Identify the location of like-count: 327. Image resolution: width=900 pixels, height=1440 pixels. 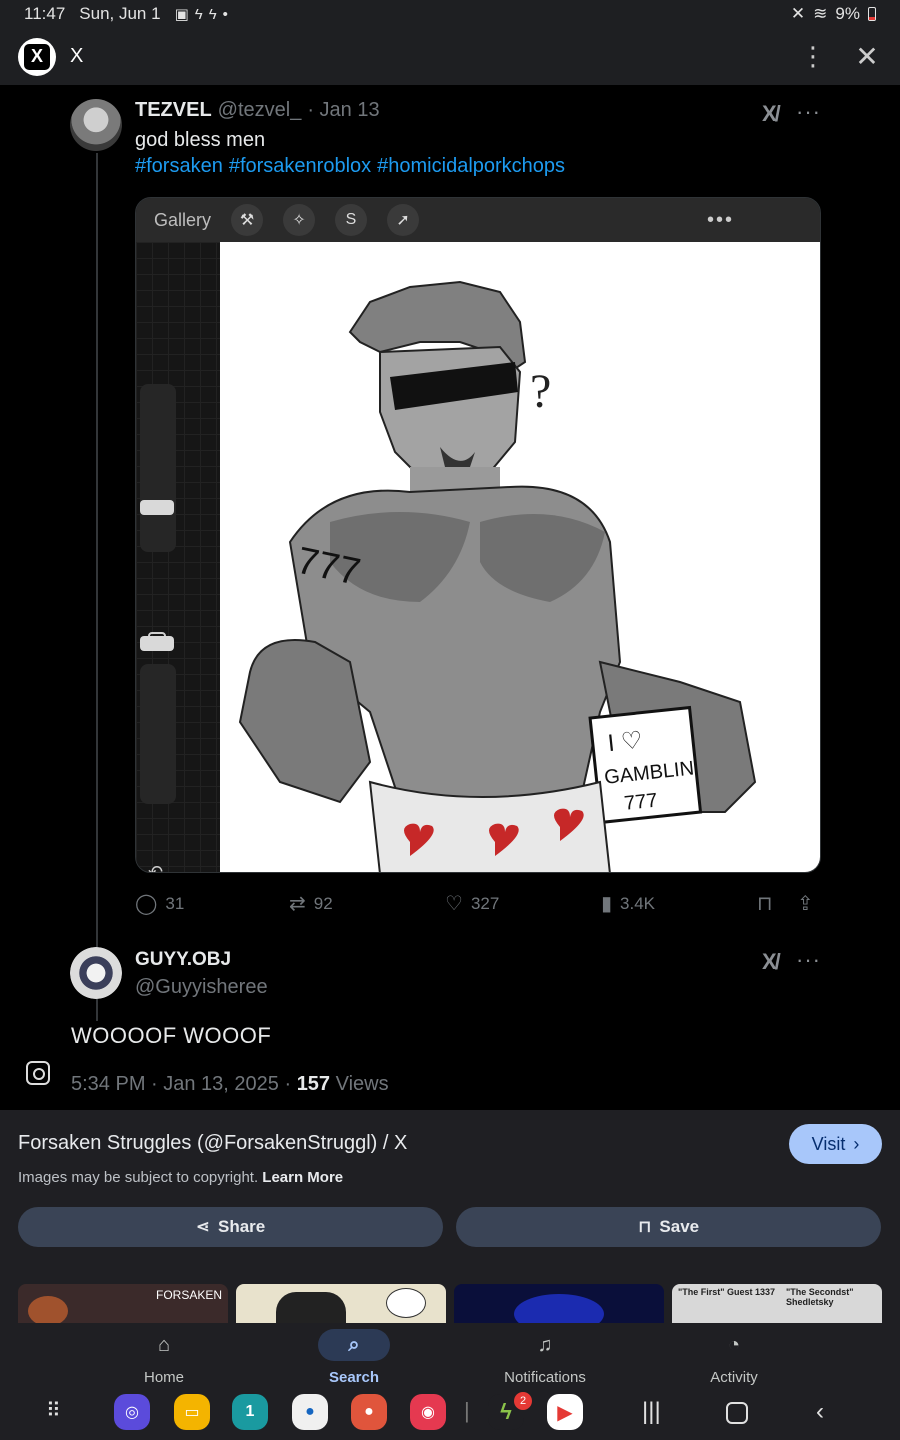
(485, 903).